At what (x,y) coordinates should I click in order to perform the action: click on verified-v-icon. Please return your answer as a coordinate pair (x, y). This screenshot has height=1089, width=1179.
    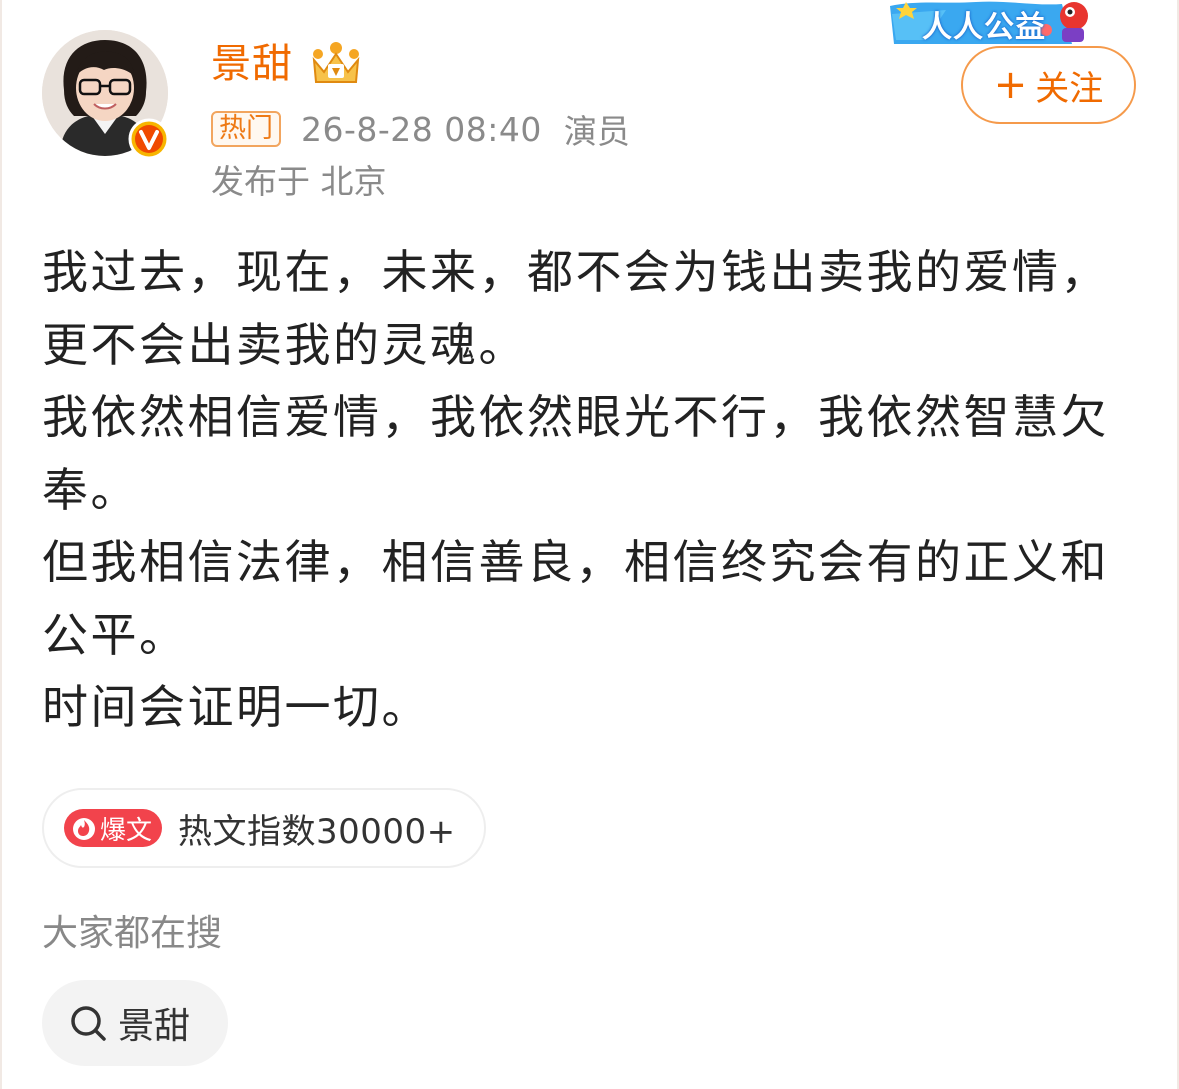
    Looking at the image, I should click on (149, 139).